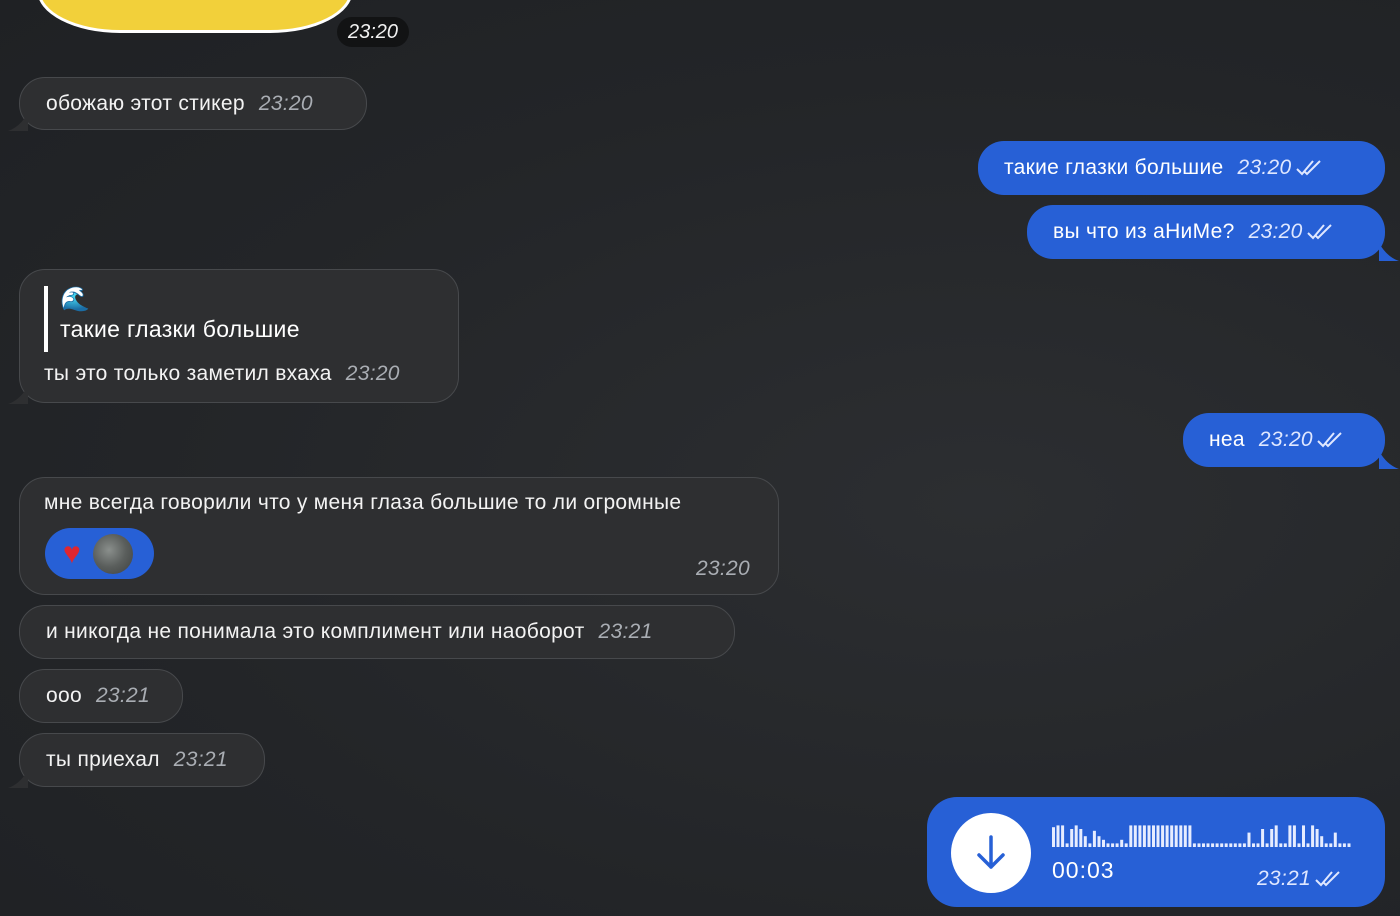 This screenshot has height=916, width=1400. Describe the element at coordinates (1114, 167) in the screenshot. I see `message-text: такие глазки большие` at that location.